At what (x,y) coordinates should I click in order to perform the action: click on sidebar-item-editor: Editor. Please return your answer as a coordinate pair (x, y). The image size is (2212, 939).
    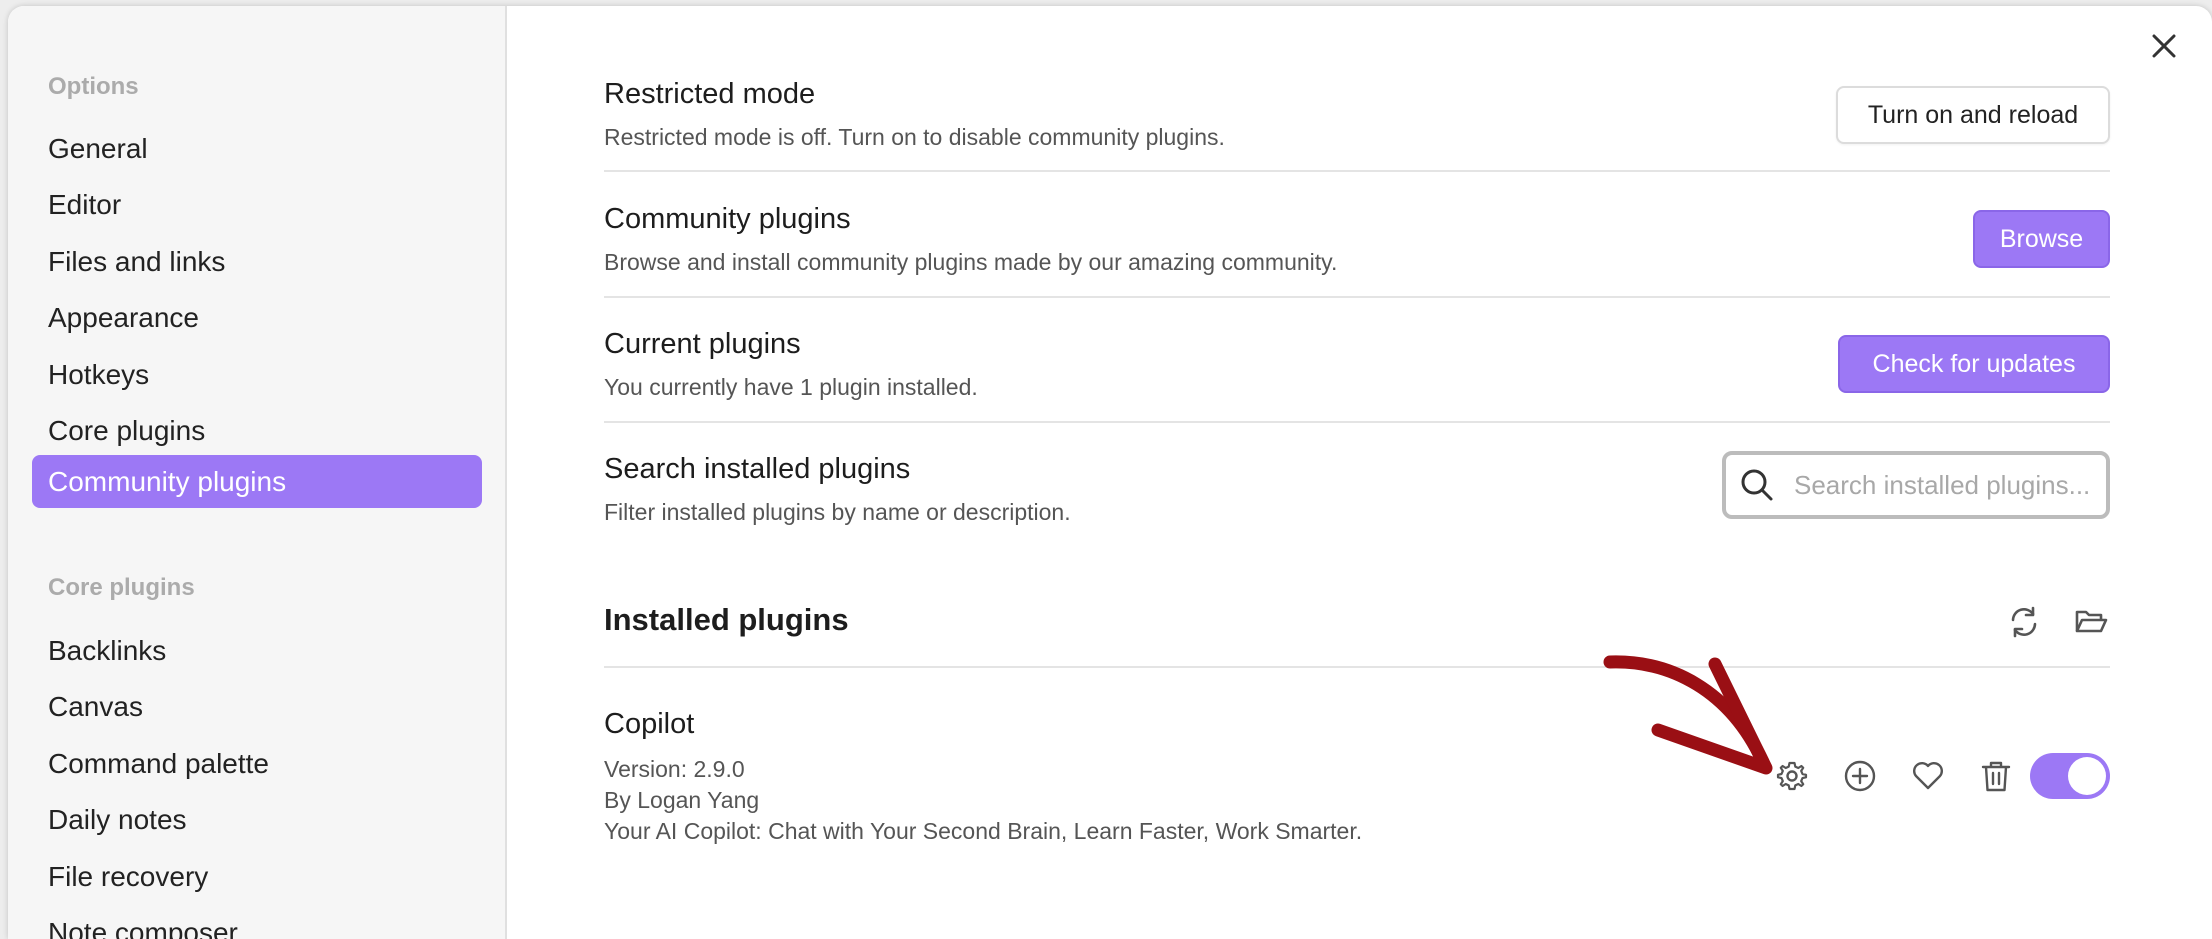
    Looking at the image, I should click on (257, 204).